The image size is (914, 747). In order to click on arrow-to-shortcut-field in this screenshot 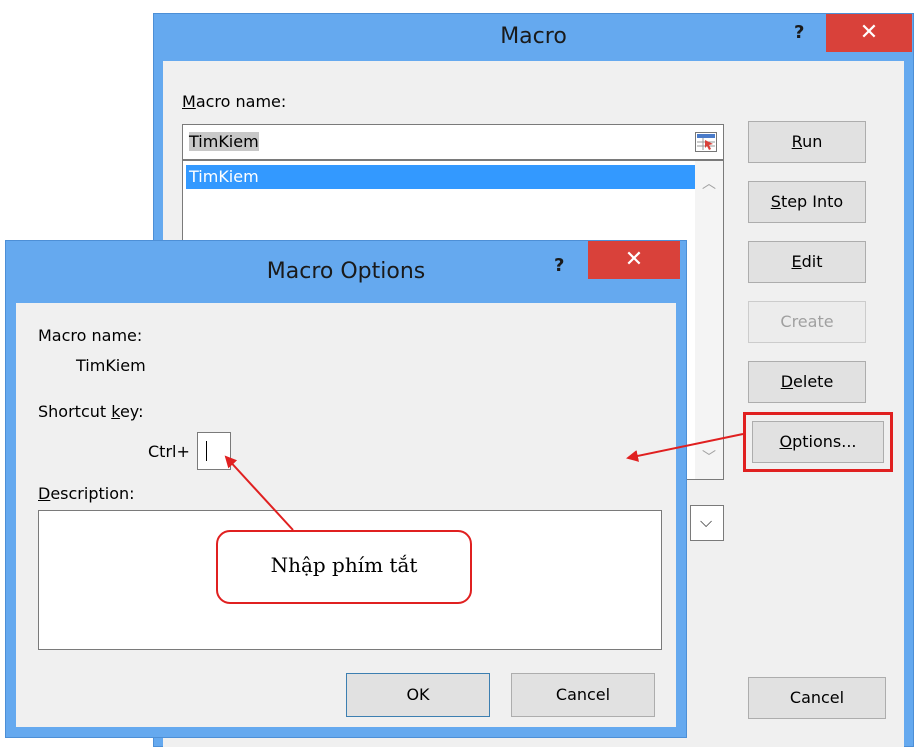, I will do `click(259, 493)`.